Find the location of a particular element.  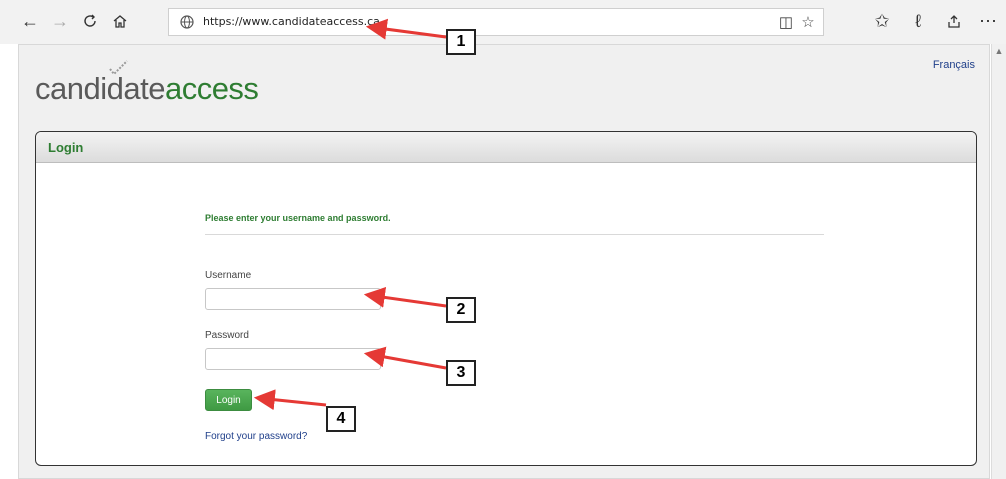

more-options-icon: ⋯ is located at coordinates (988, 21).